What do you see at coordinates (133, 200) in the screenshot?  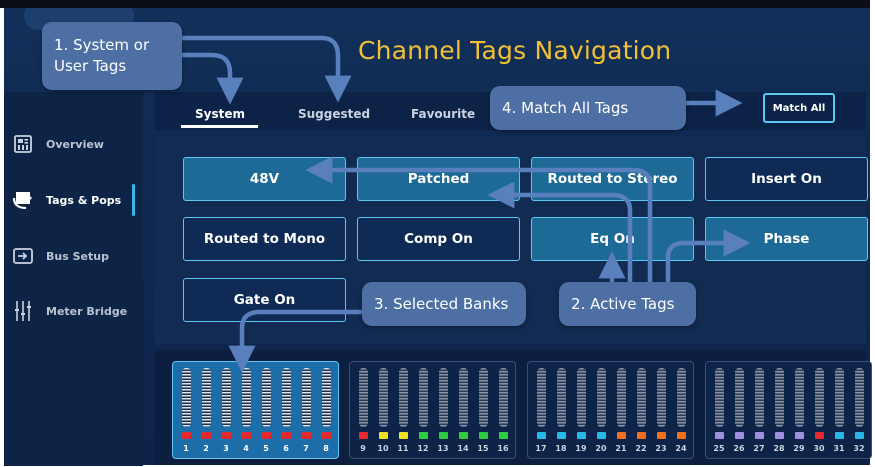 I see `active-indicator` at bounding box center [133, 200].